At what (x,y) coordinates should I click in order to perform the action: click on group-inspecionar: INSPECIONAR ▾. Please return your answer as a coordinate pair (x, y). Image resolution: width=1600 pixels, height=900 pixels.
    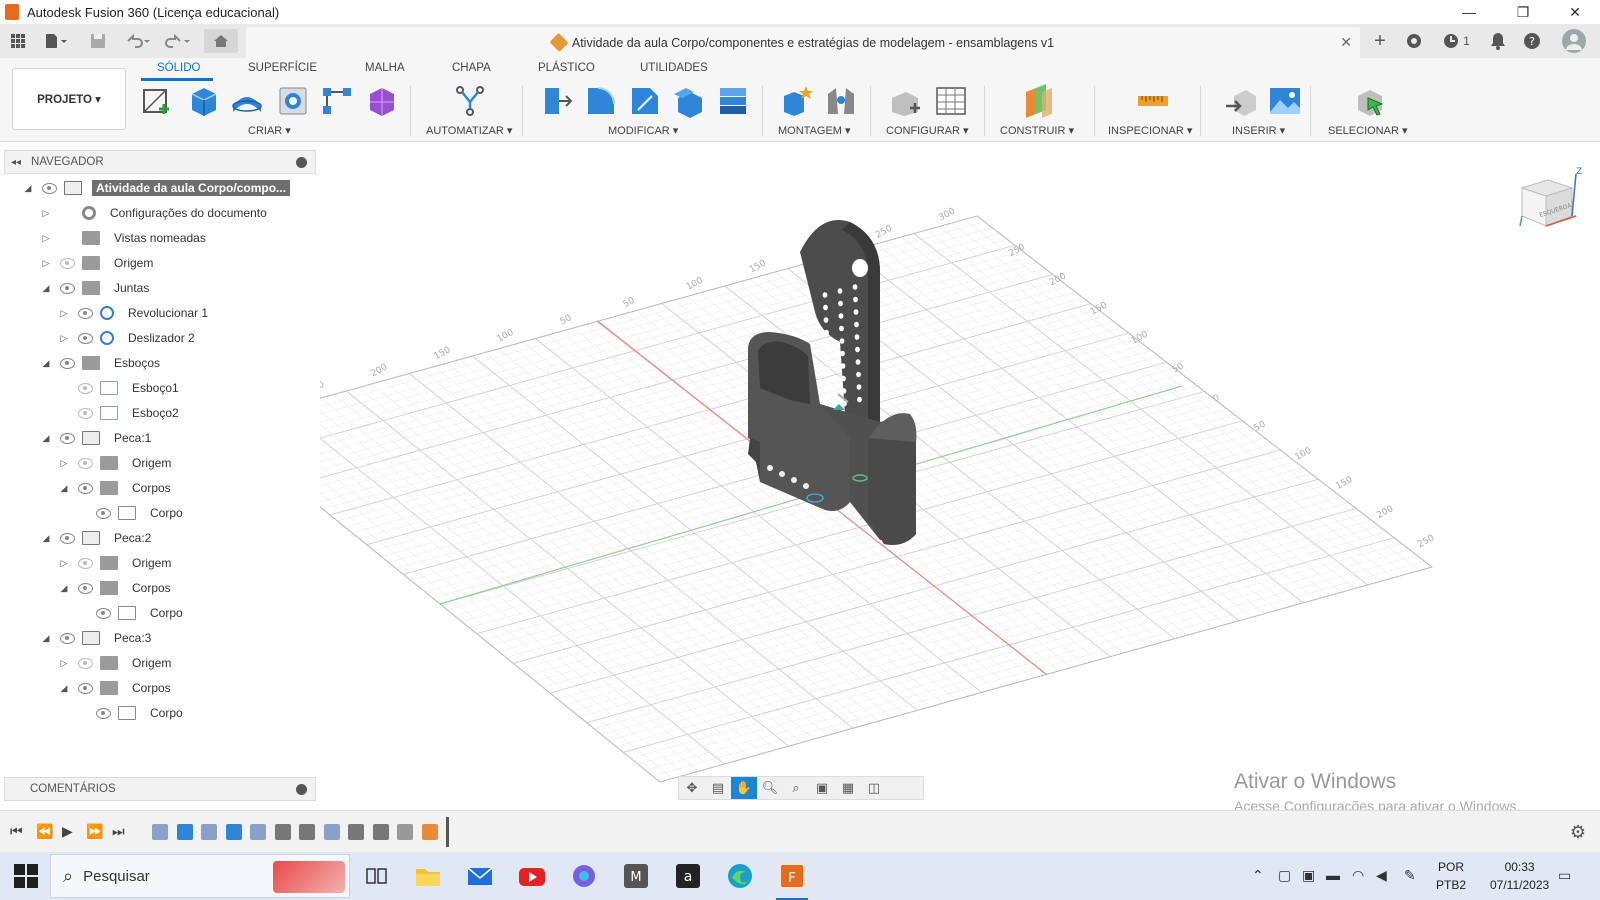
    Looking at the image, I should click on (1150, 130).